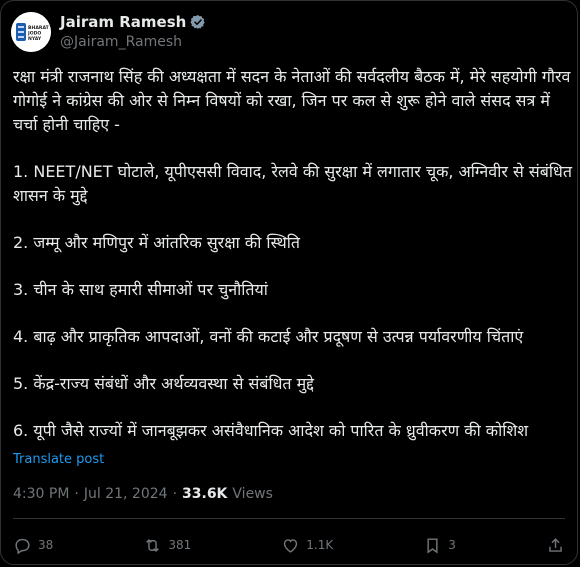  I want to click on bookmark-icon, so click(432, 545).